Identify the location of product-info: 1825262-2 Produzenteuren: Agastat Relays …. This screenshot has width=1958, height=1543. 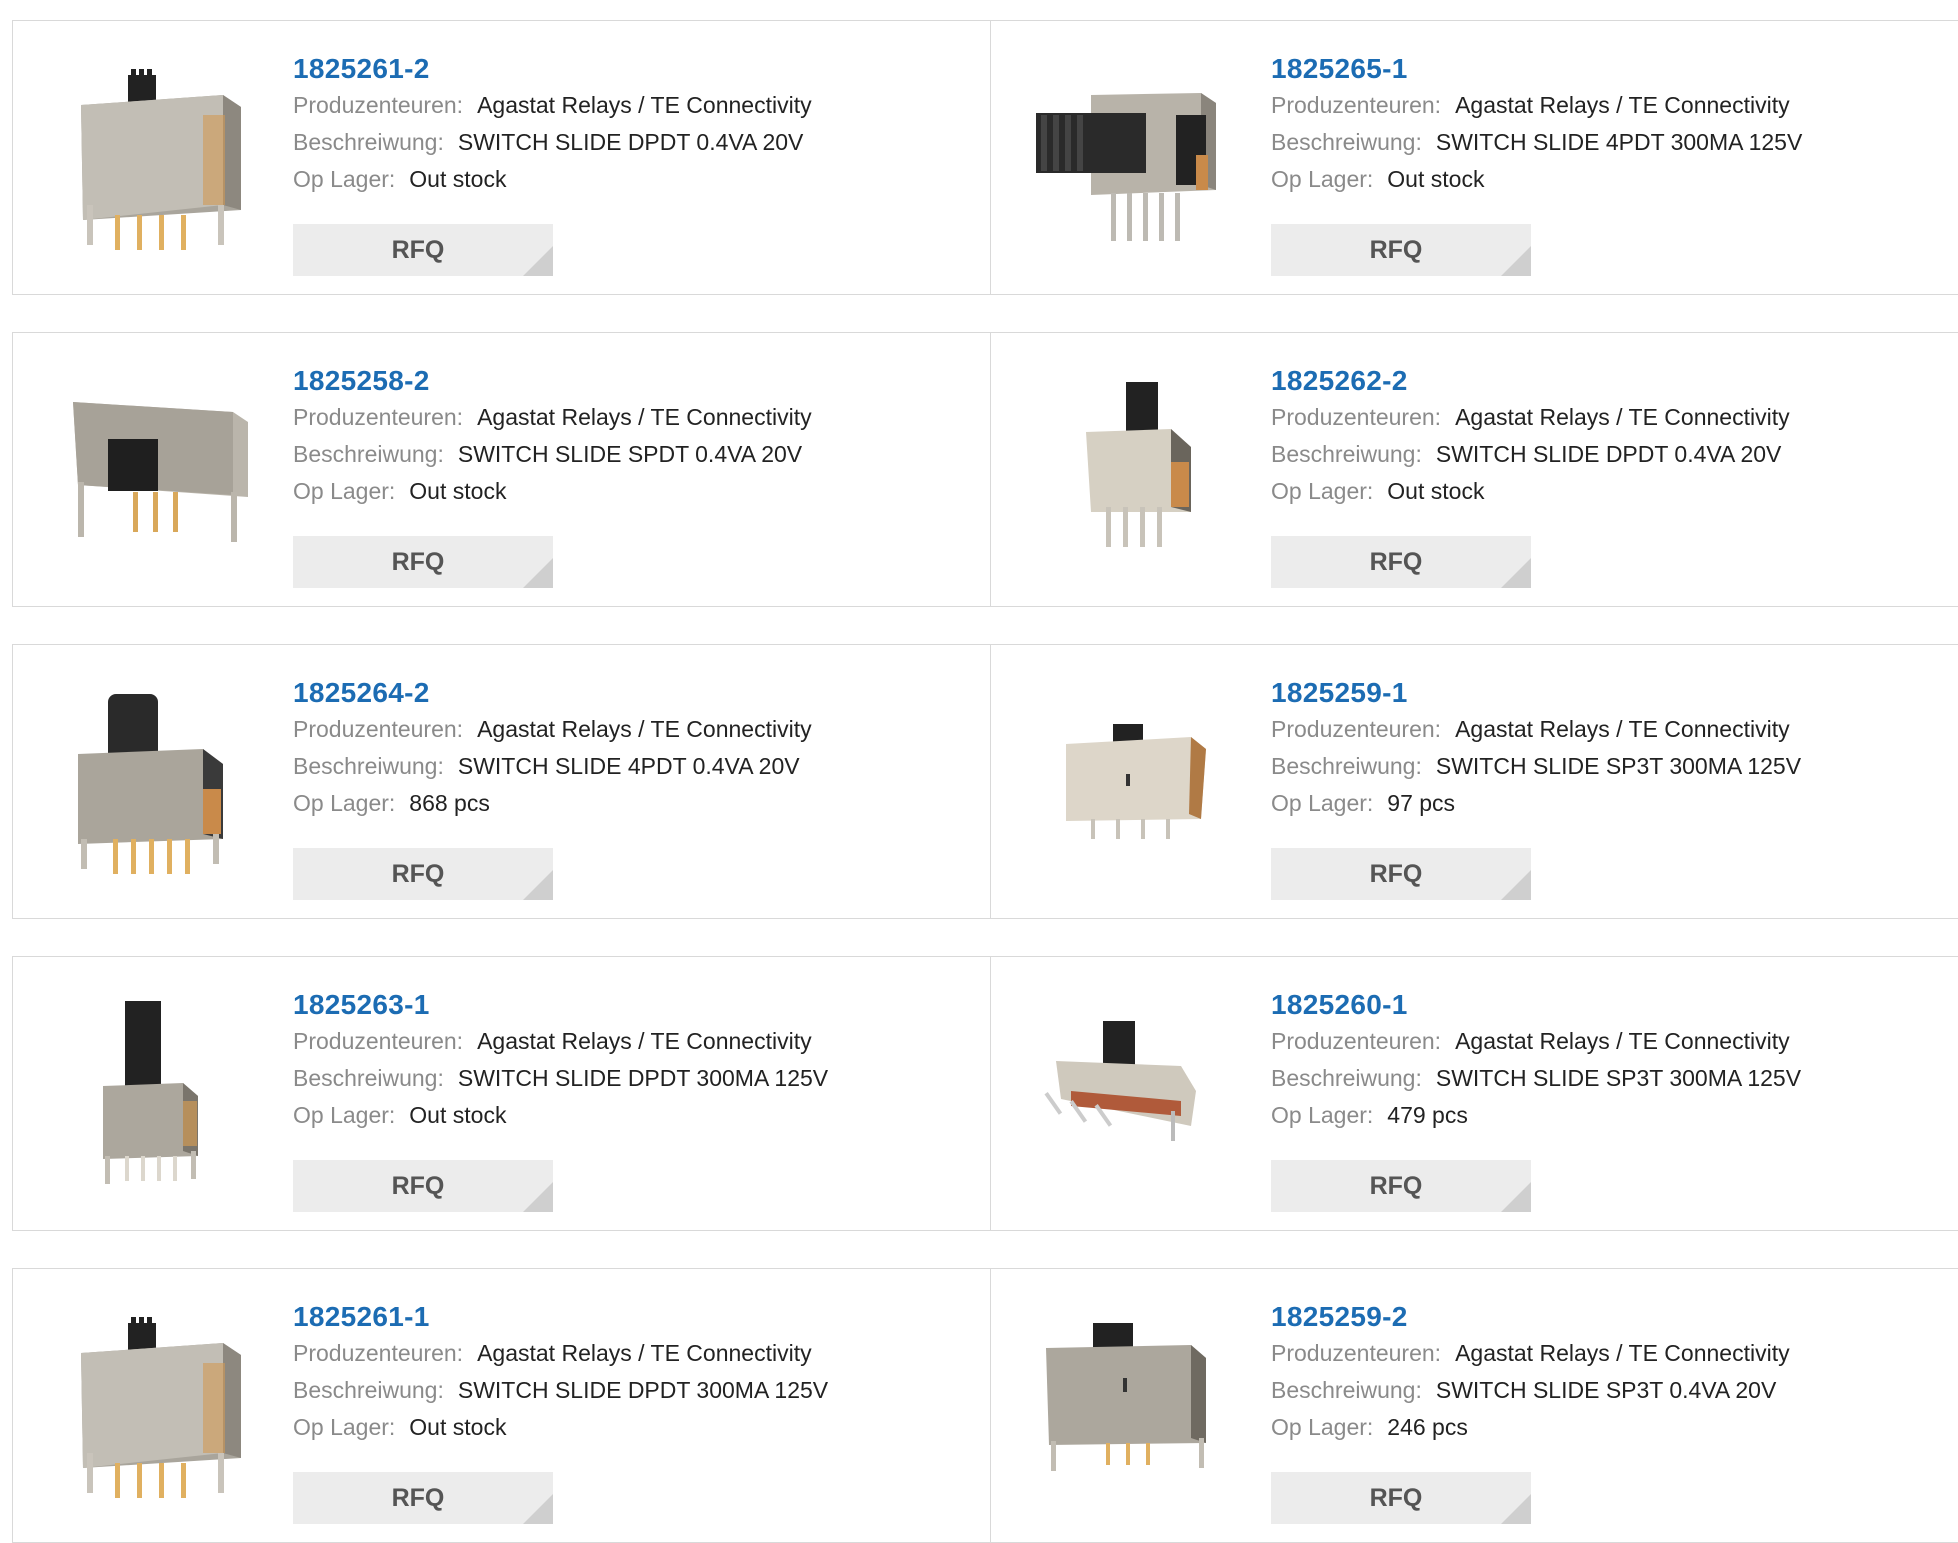
(1609, 436).